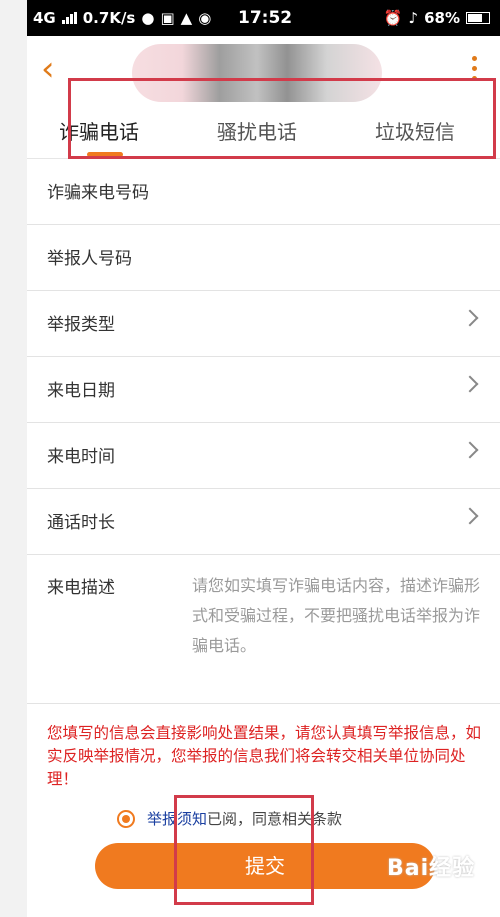  What do you see at coordinates (263, 257) in the screenshot?
I see `field-reporter-number: 举报人号码` at bounding box center [263, 257].